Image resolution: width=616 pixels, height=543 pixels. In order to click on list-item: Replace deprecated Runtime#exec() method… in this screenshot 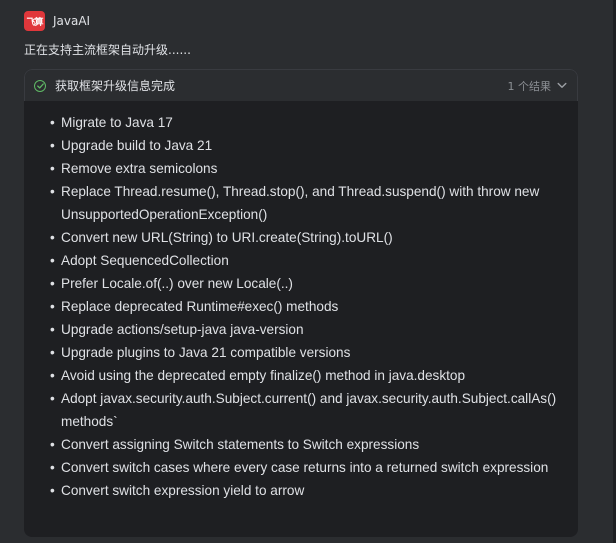, I will do `click(307, 306)`.